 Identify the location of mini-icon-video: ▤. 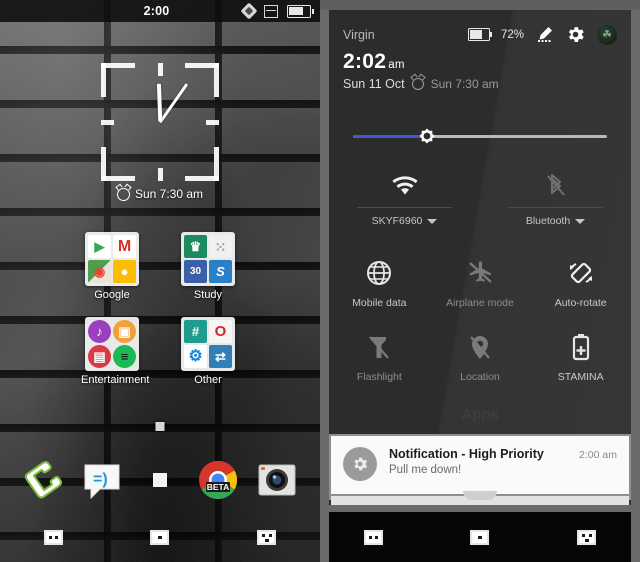
(99, 356).